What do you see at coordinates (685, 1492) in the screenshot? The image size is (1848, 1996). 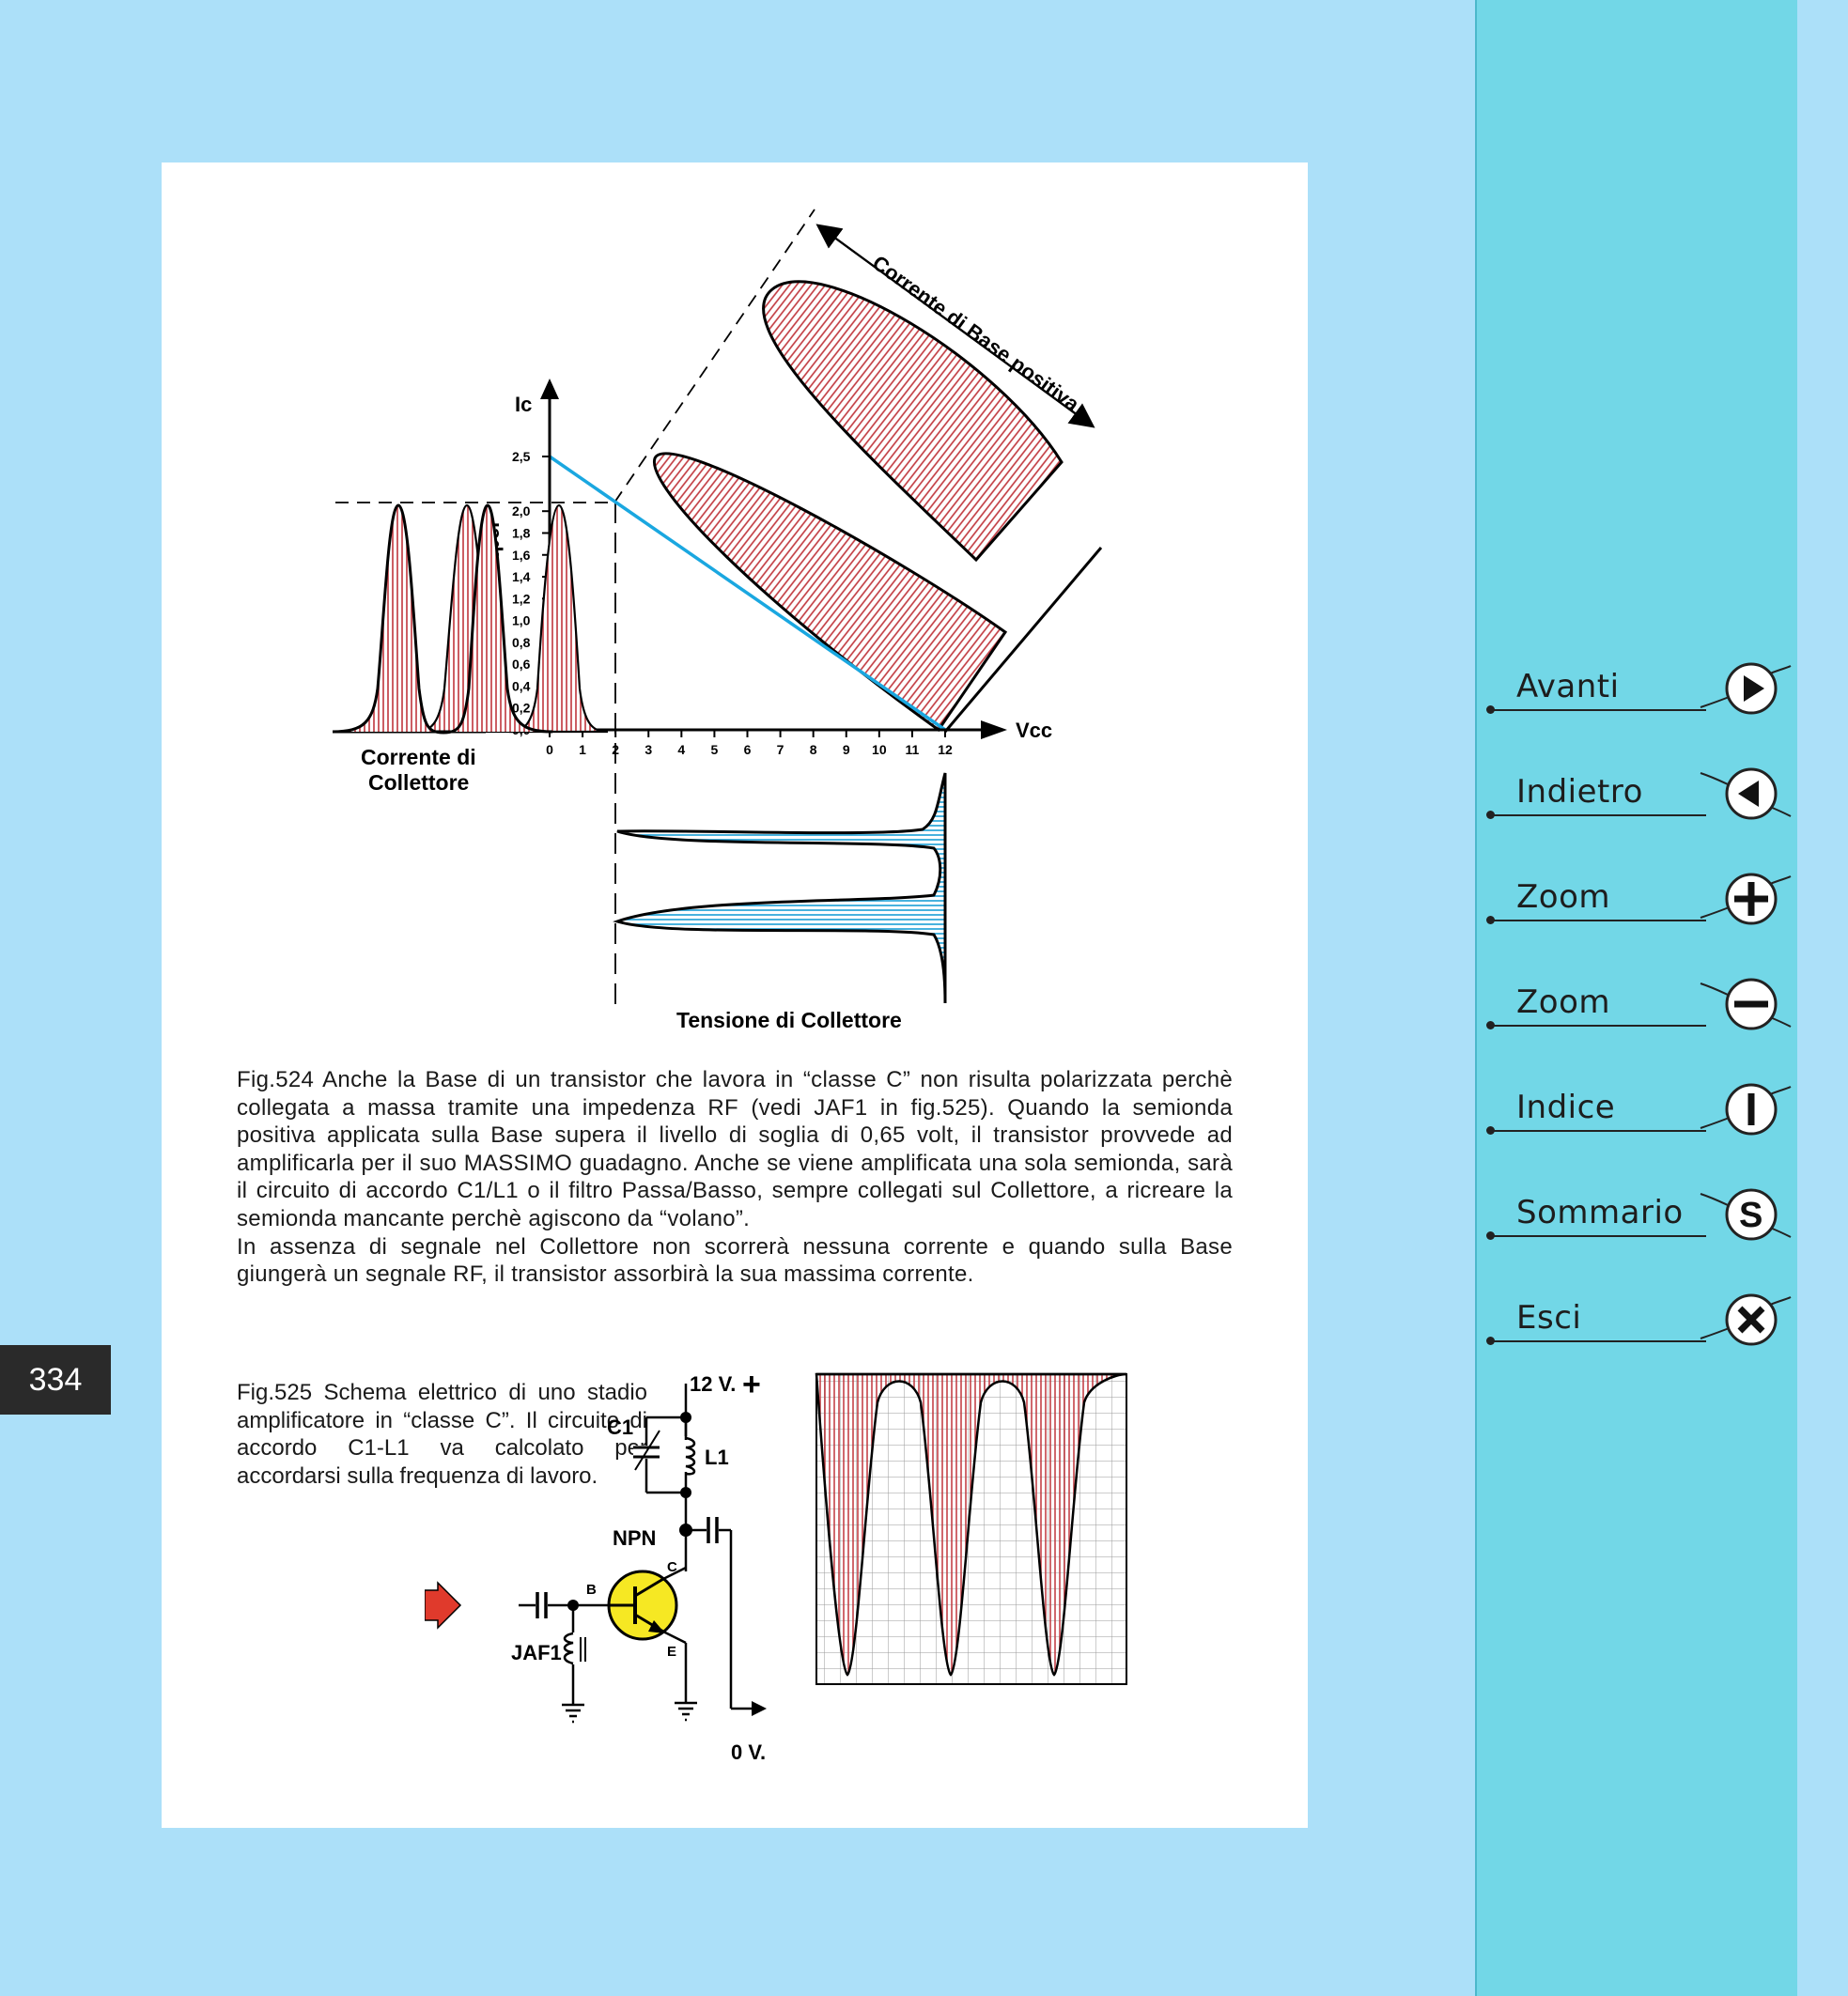 I see `tank-node-bottom` at bounding box center [685, 1492].